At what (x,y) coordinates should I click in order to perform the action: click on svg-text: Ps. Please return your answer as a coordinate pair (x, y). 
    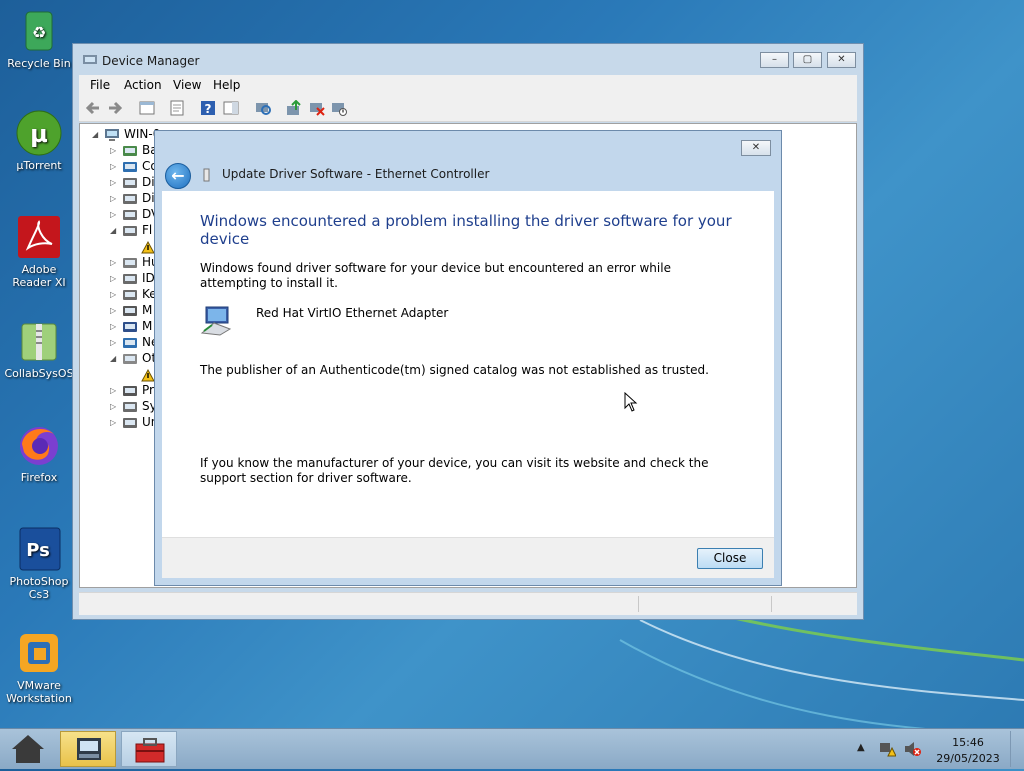
    Looking at the image, I should click on (38, 550).